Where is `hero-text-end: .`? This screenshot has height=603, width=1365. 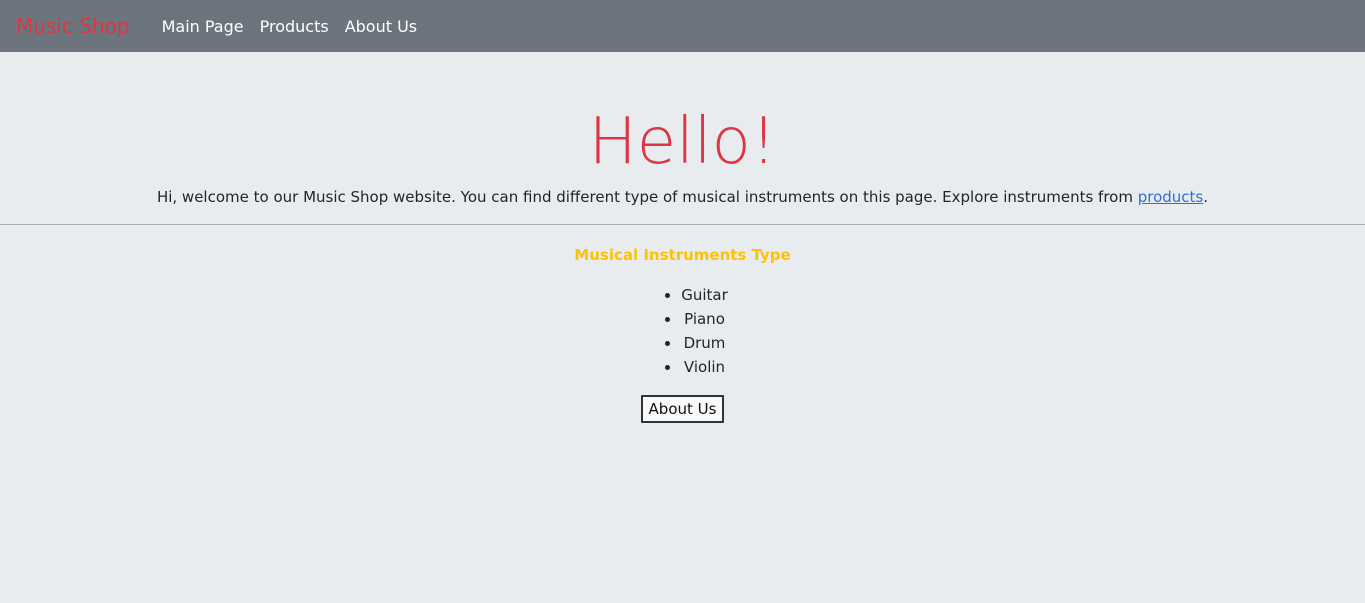 hero-text-end: . is located at coordinates (1206, 197).